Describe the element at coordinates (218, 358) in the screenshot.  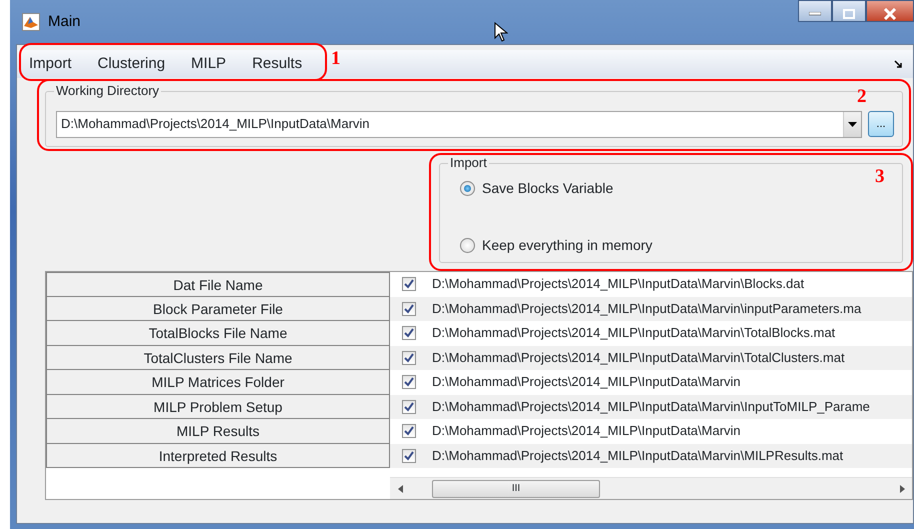
I see `row-header: TotalClusters File Name` at that location.